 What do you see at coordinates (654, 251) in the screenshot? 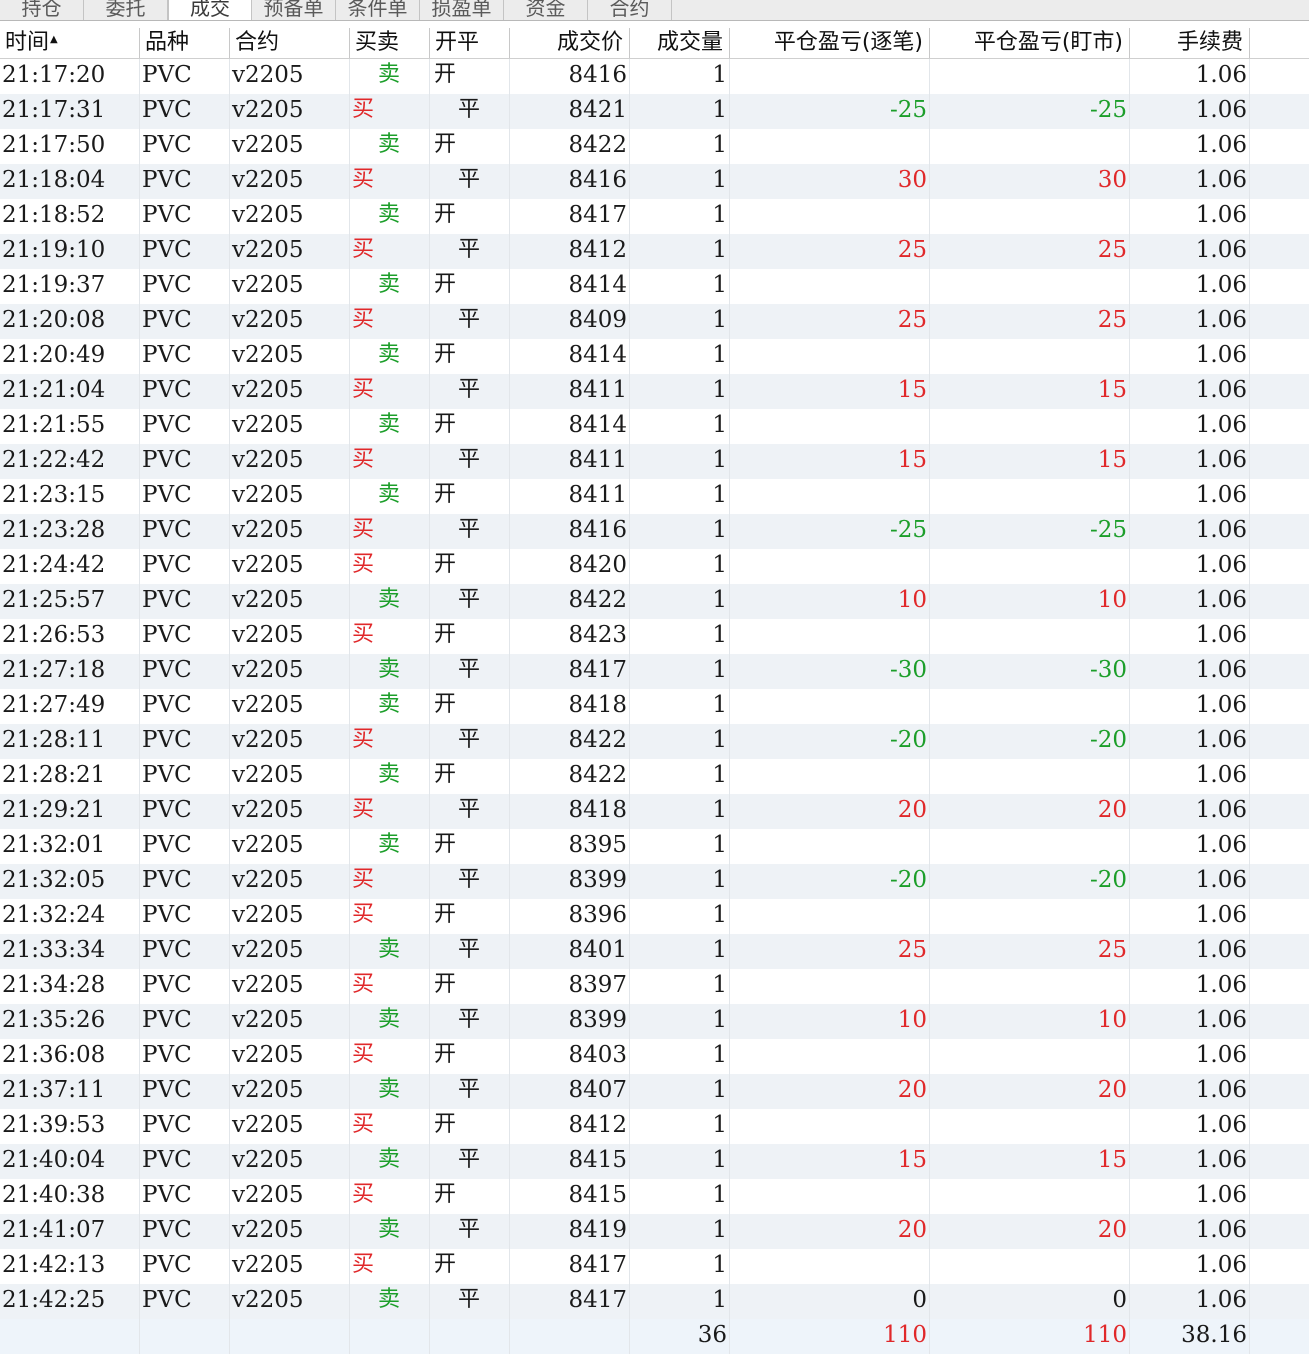
I see `table-row: 21:19:10 PVC v2205 买平 8412 1 25 25 1.06` at bounding box center [654, 251].